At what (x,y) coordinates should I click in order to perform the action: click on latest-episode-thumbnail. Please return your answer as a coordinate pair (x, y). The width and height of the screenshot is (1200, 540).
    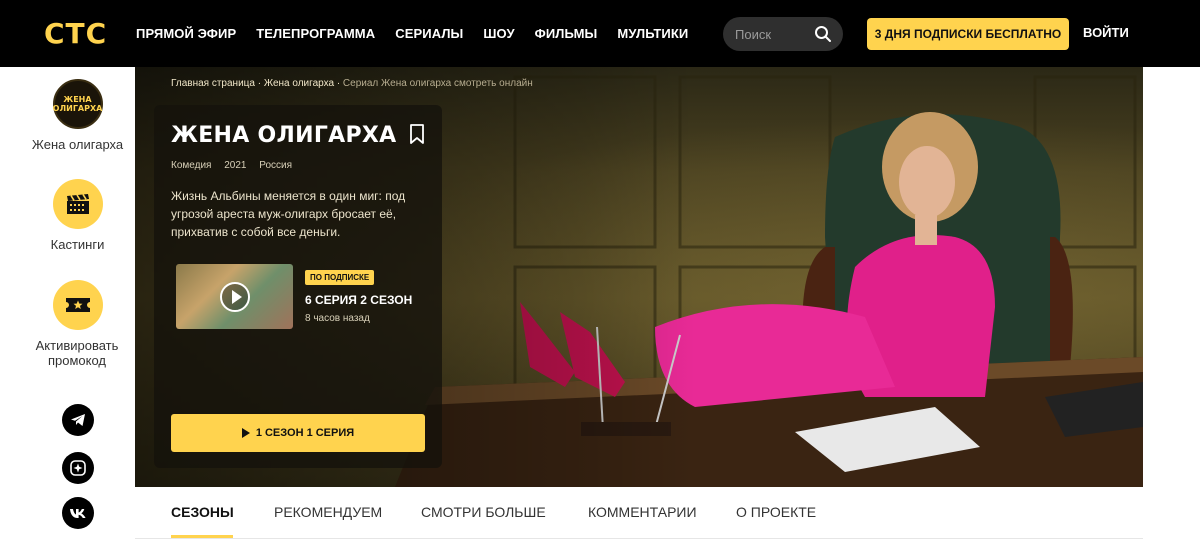
    Looking at the image, I should click on (234, 296).